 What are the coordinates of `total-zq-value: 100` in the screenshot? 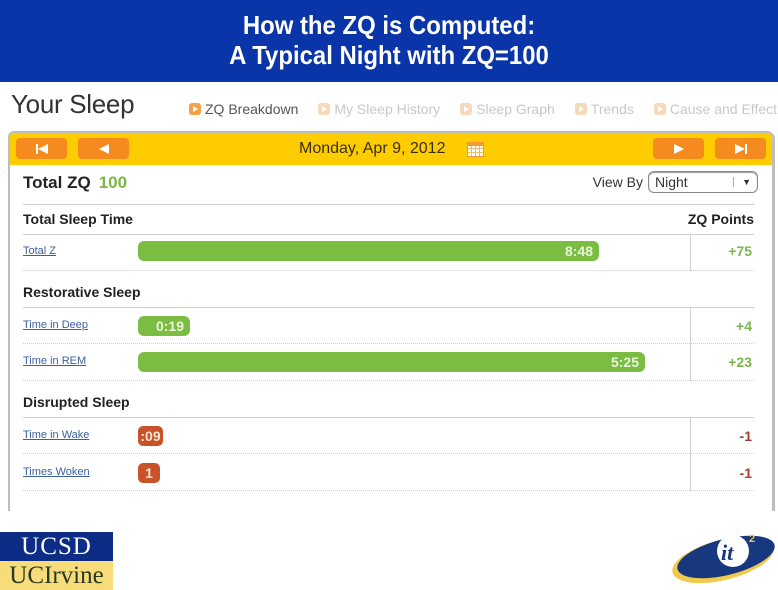 It's located at (113, 182).